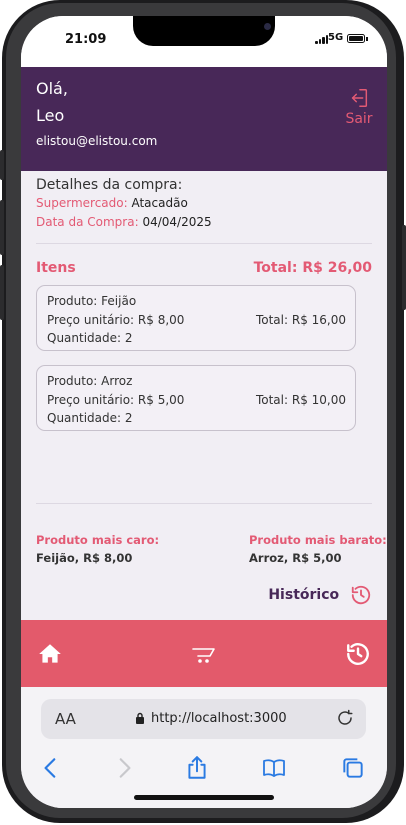 Image resolution: width=406 pixels, height=825 pixels. I want to click on signal-icon, so click(322, 39).